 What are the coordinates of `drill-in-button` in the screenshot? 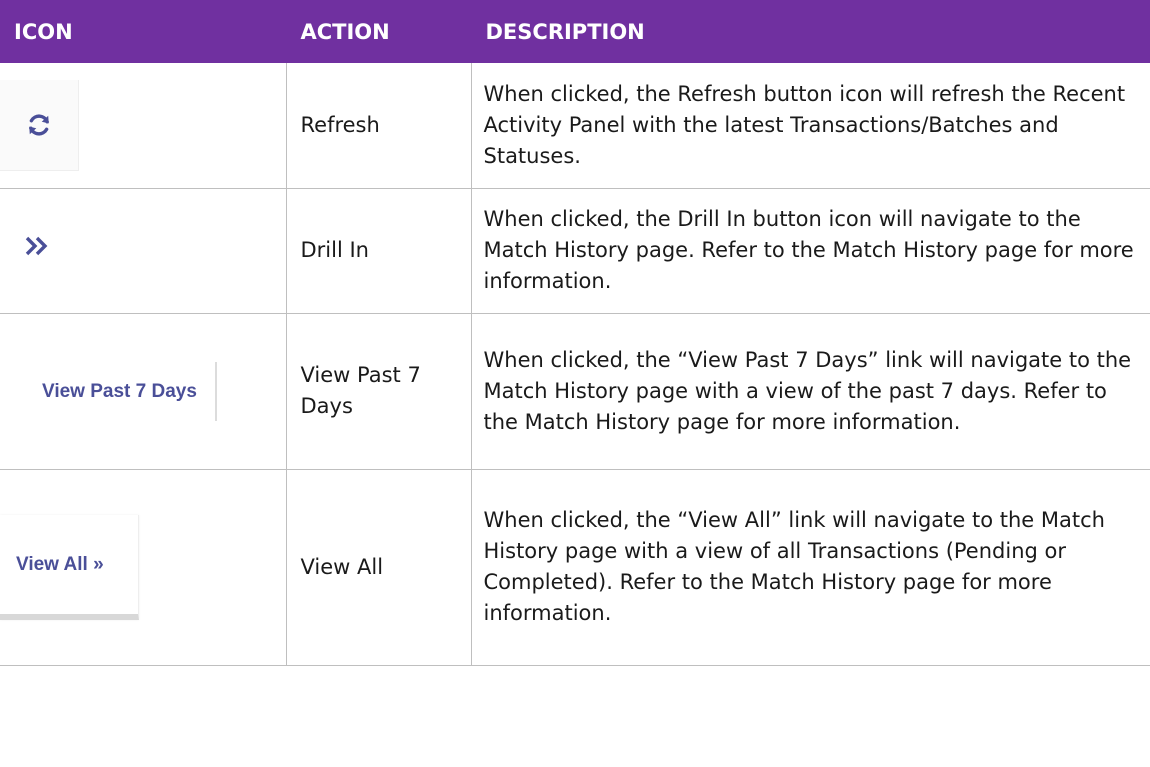 It's located at (37, 246).